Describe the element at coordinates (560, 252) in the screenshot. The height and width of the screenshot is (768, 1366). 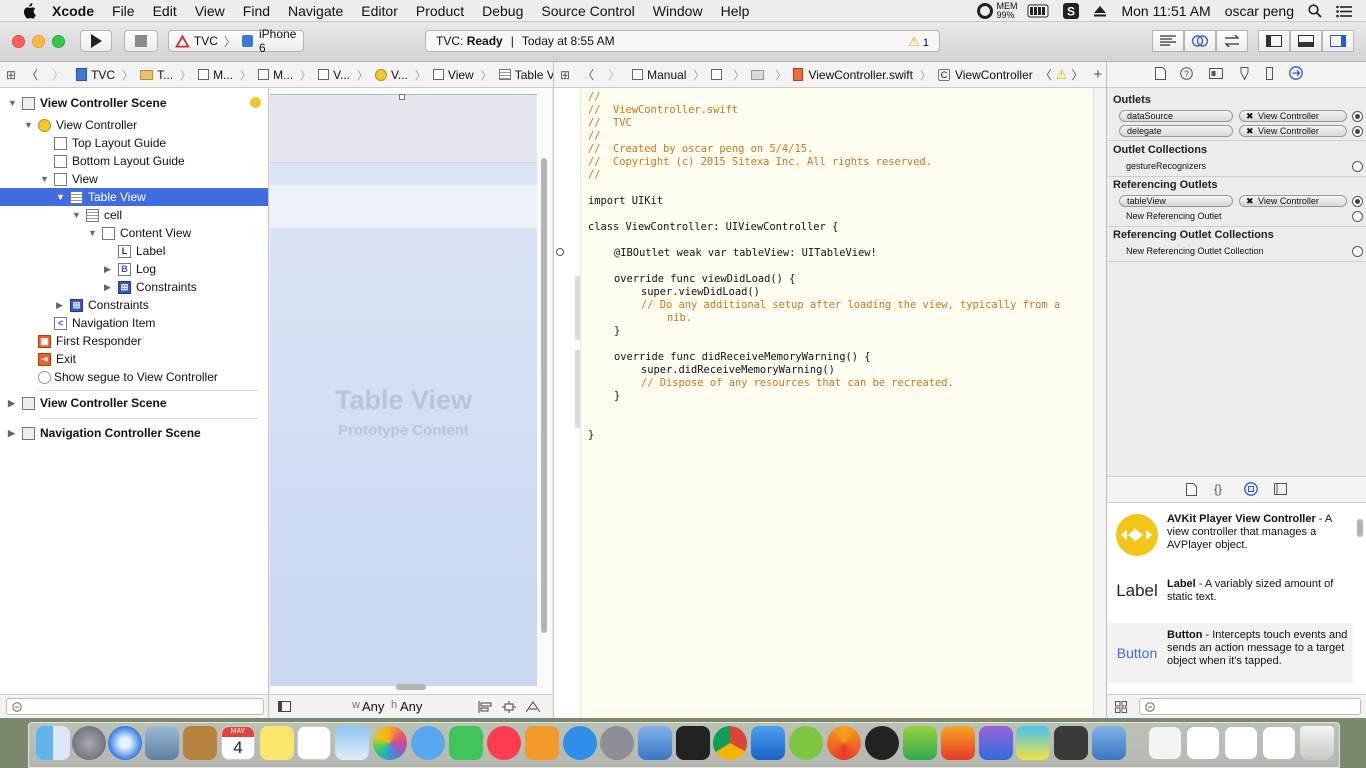
I see `outlet-connection-icon` at that location.